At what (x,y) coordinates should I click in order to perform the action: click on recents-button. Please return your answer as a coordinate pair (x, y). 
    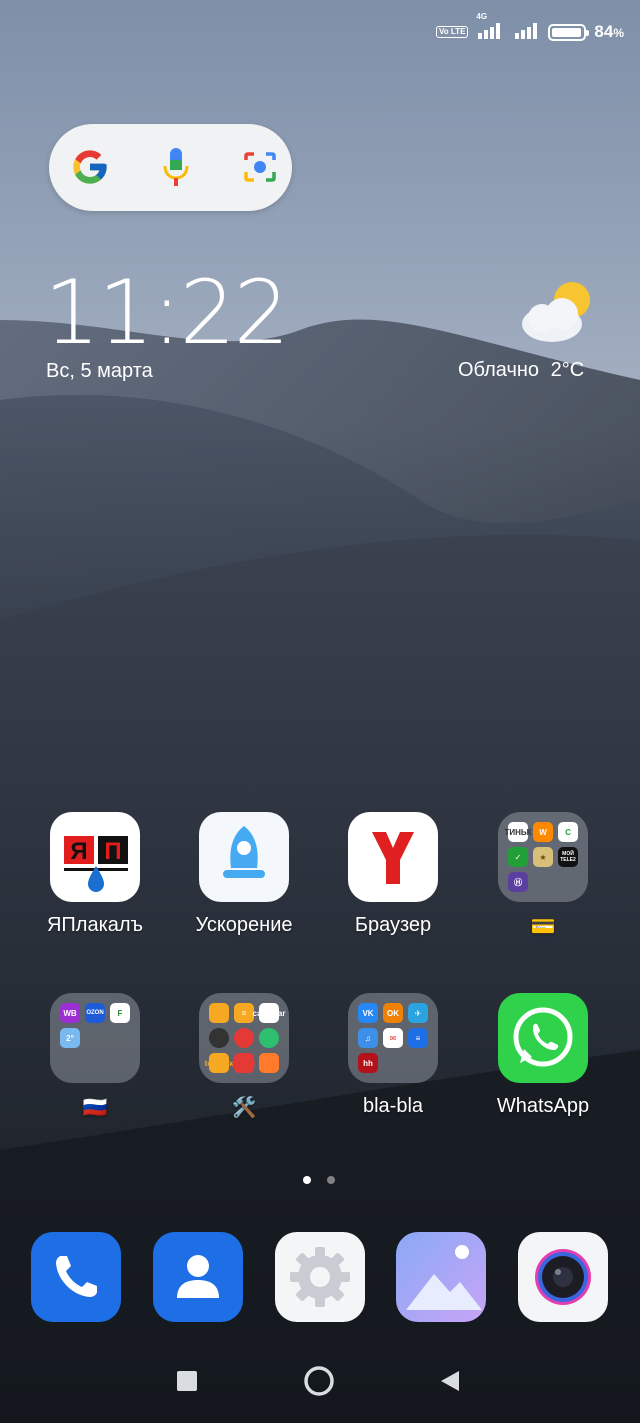
    Looking at the image, I should click on (187, 1381).